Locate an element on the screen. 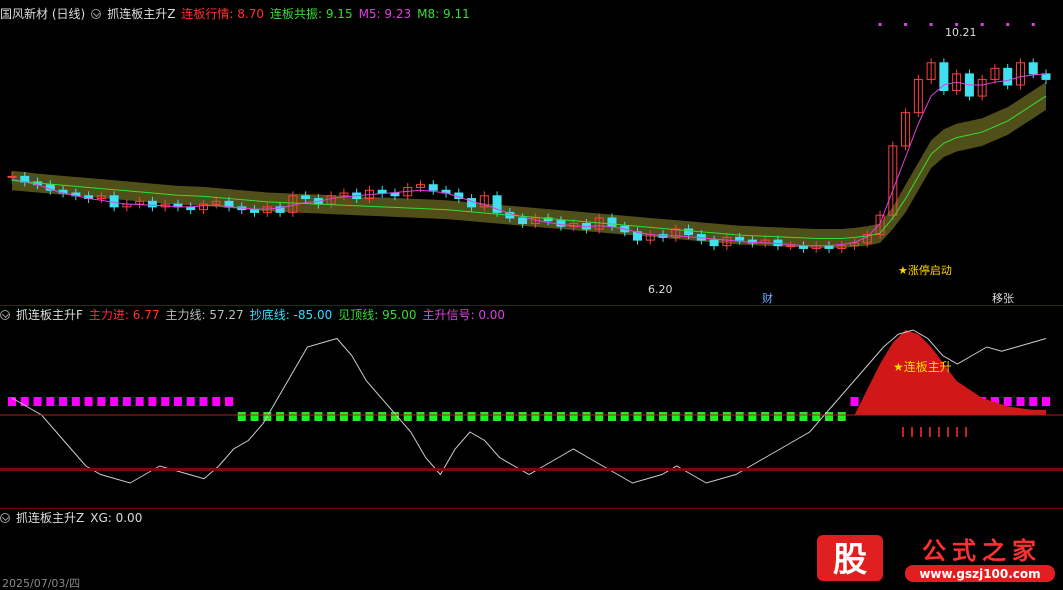 This screenshot has width=1063, height=590. indicator1-name: 抓连板主升Z is located at coordinates (141, 14).